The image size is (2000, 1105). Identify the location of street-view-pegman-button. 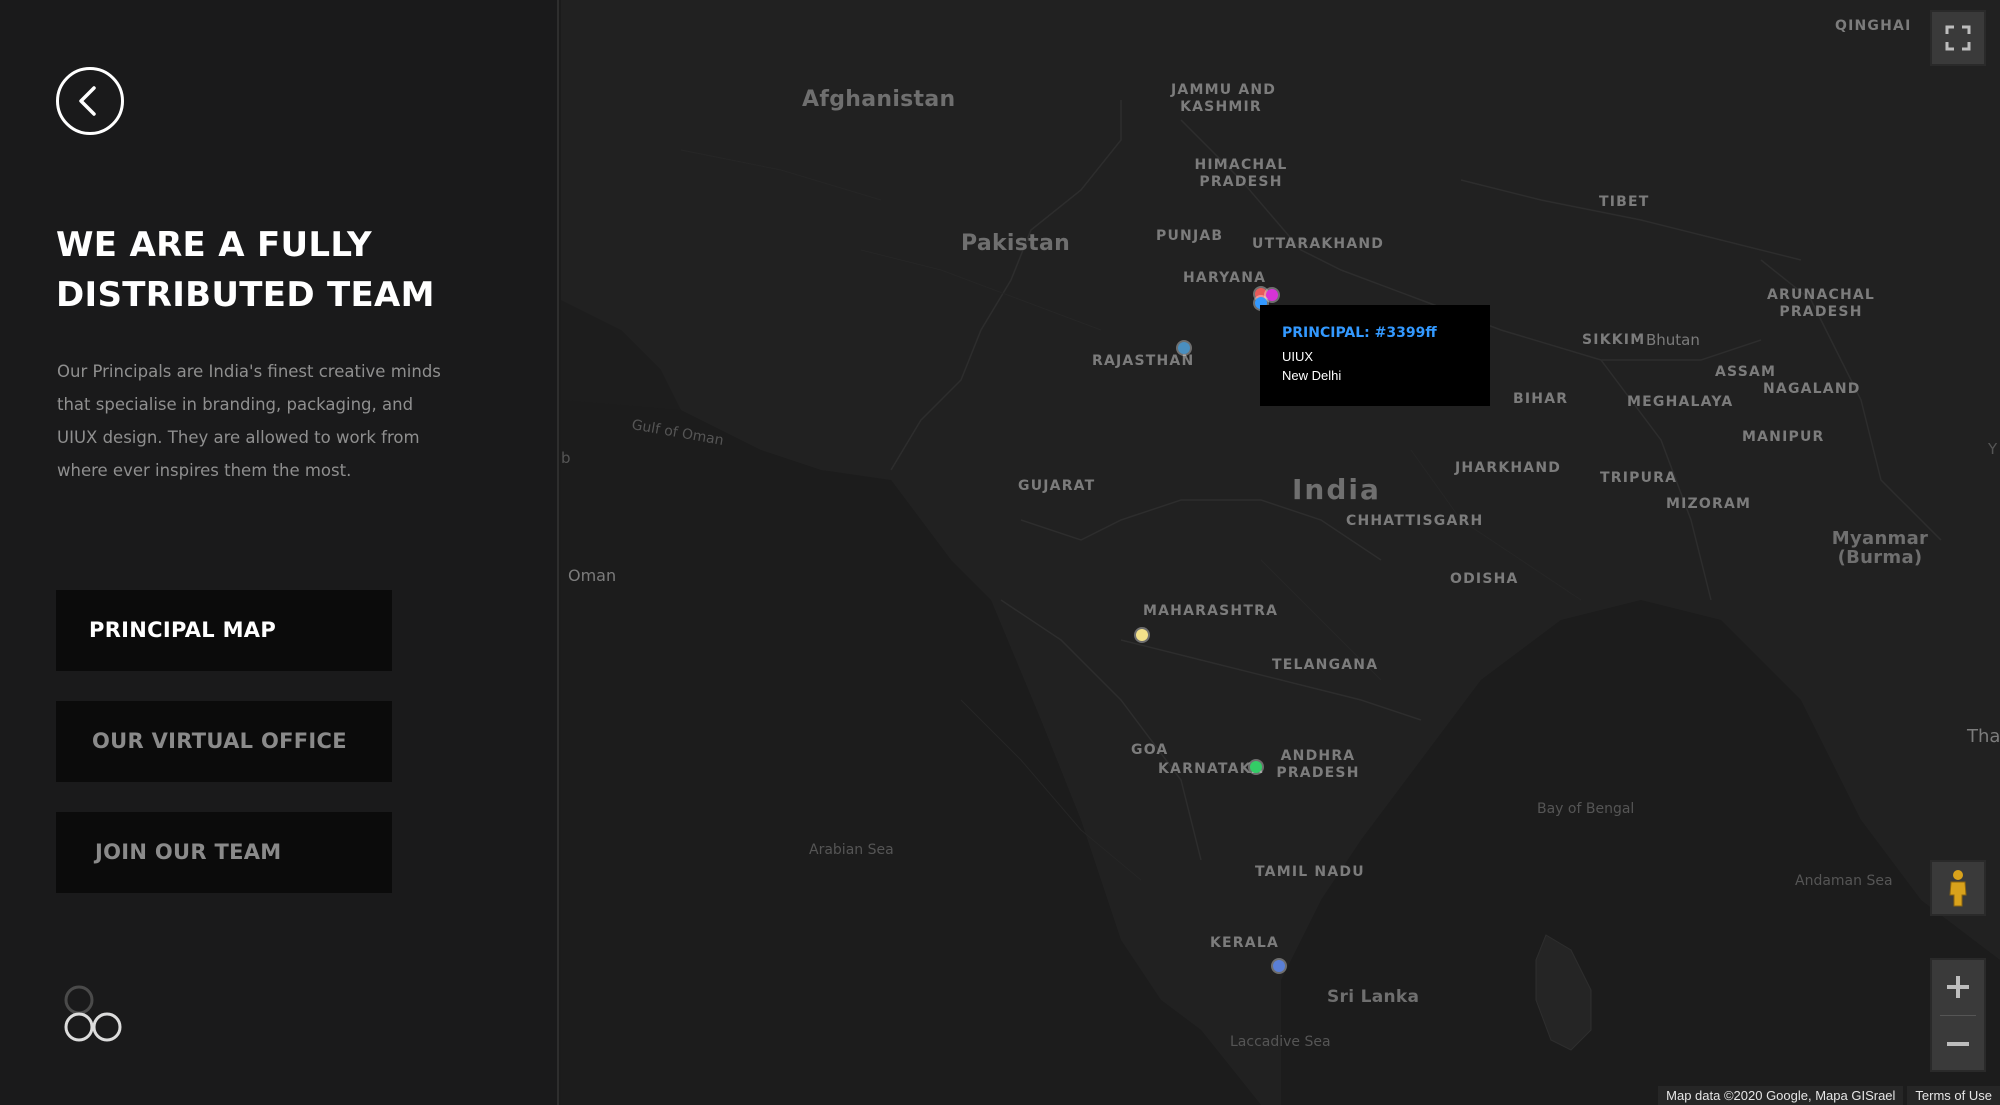
(1958, 888).